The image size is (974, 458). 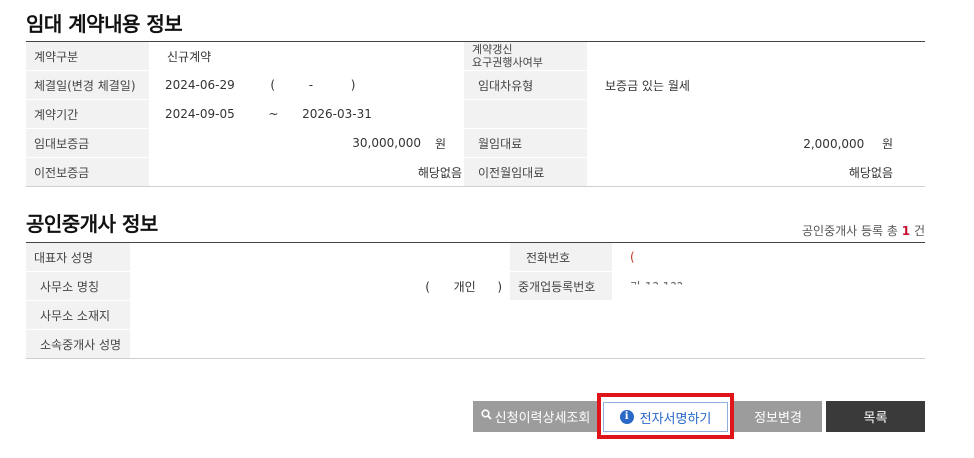 What do you see at coordinates (849, 231) in the screenshot?
I see `agent-count-prefix: 공인중개사 등록 총` at bounding box center [849, 231].